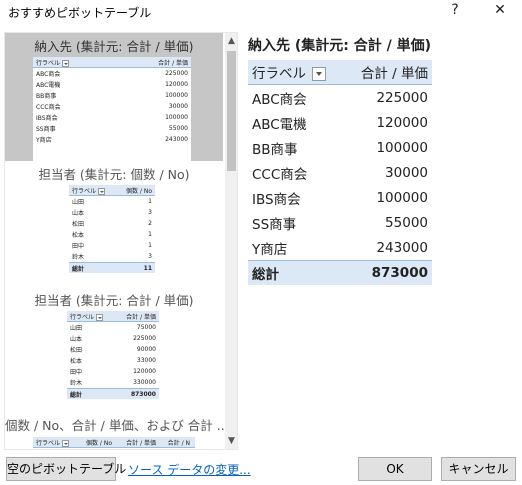  I want to click on row-value: 330000, so click(144, 382).